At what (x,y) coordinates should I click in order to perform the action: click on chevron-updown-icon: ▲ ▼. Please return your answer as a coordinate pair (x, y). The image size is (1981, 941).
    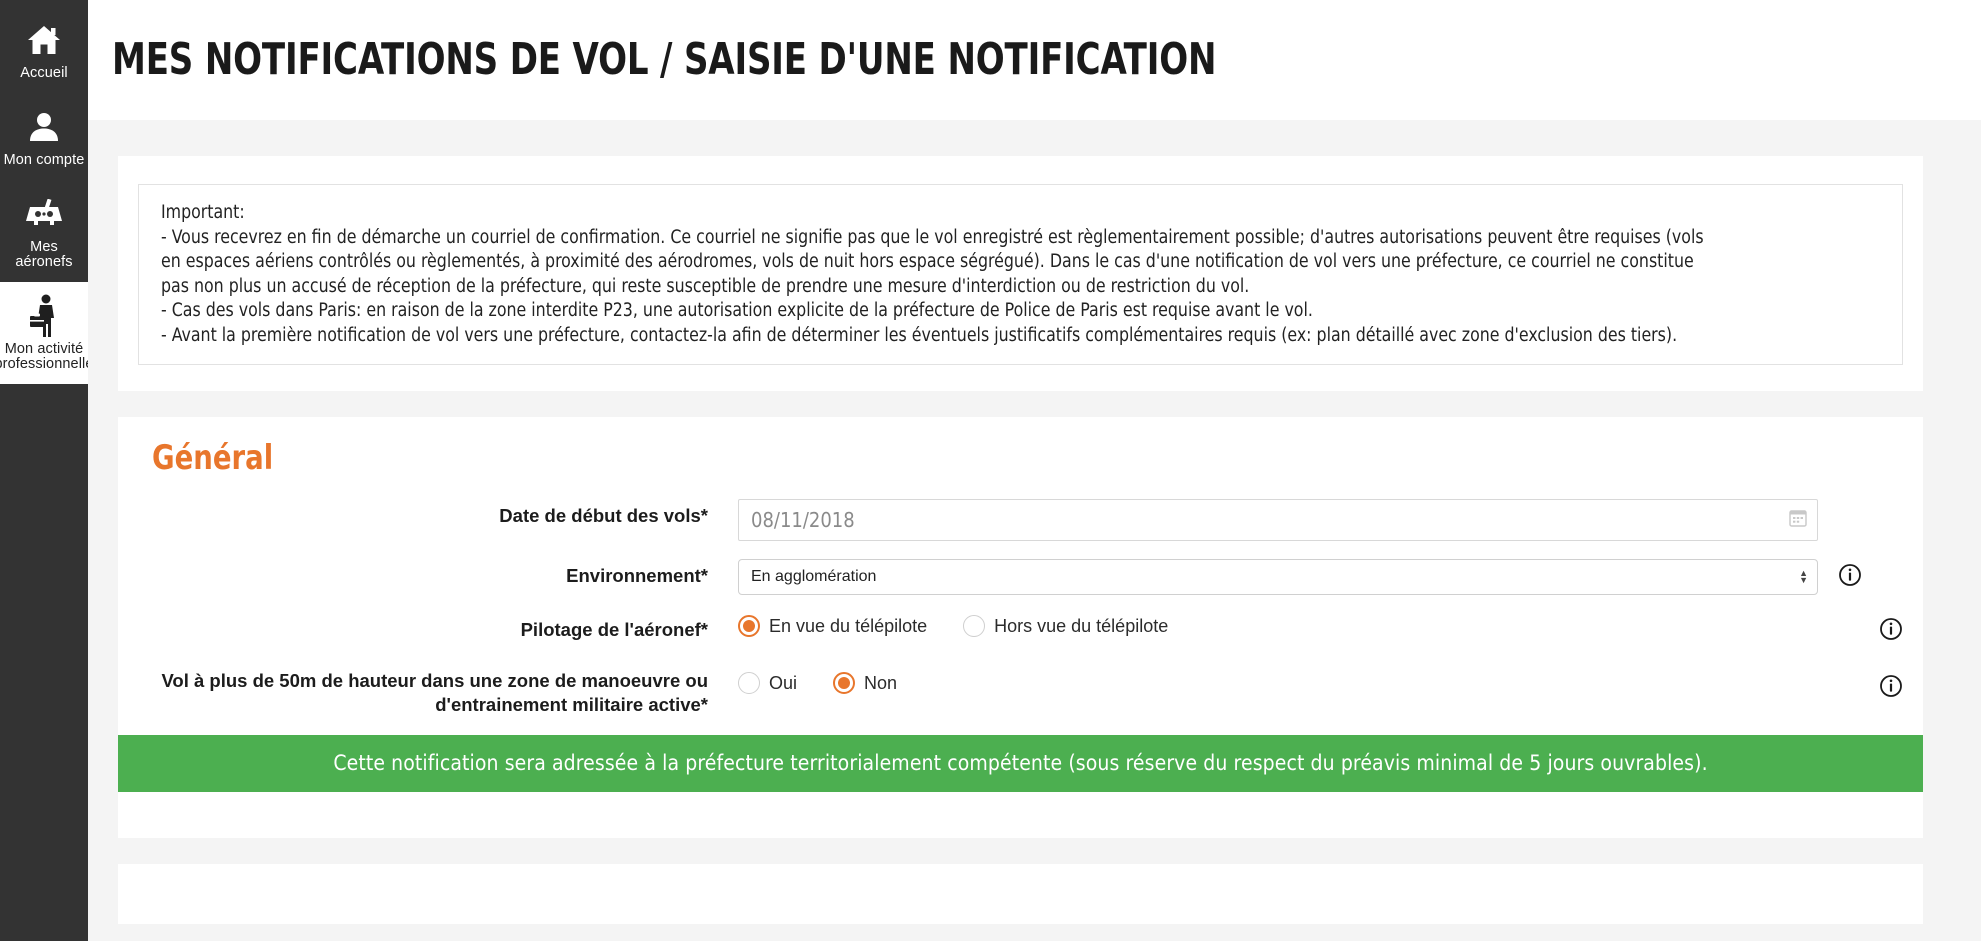
    Looking at the image, I should click on (1803, 576).